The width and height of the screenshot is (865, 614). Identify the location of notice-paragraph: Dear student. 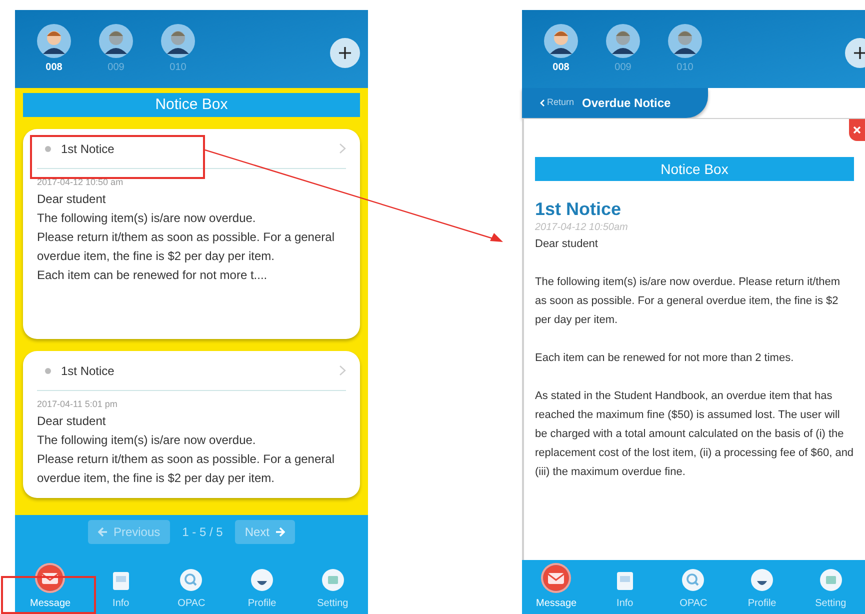
(567, 244).